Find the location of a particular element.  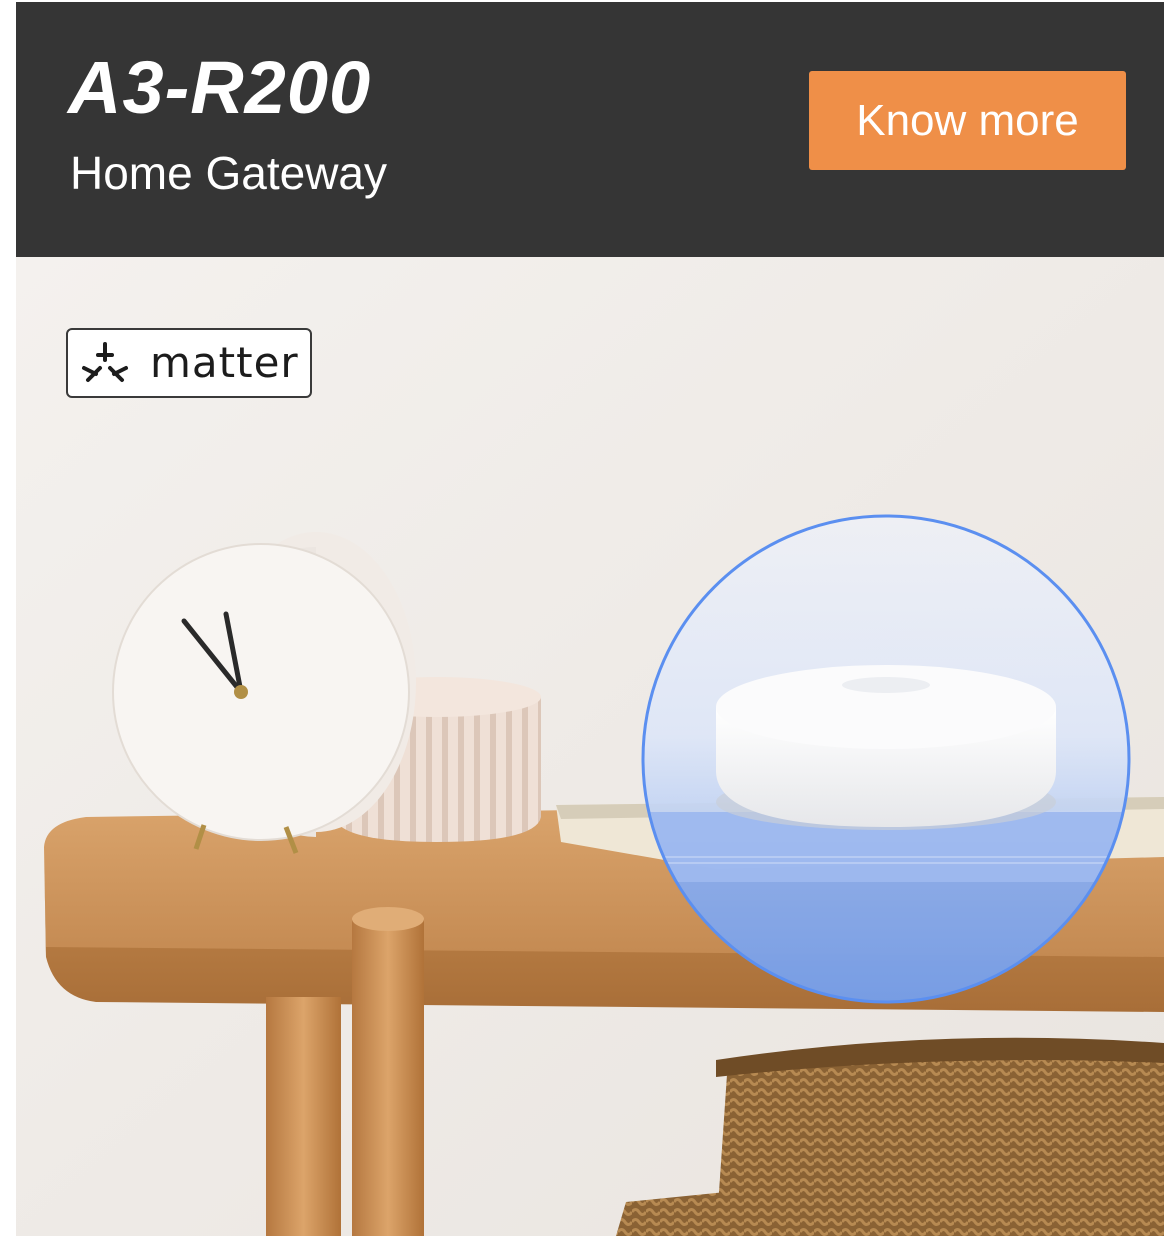

gateway-device is located at coordinates (886, 747).